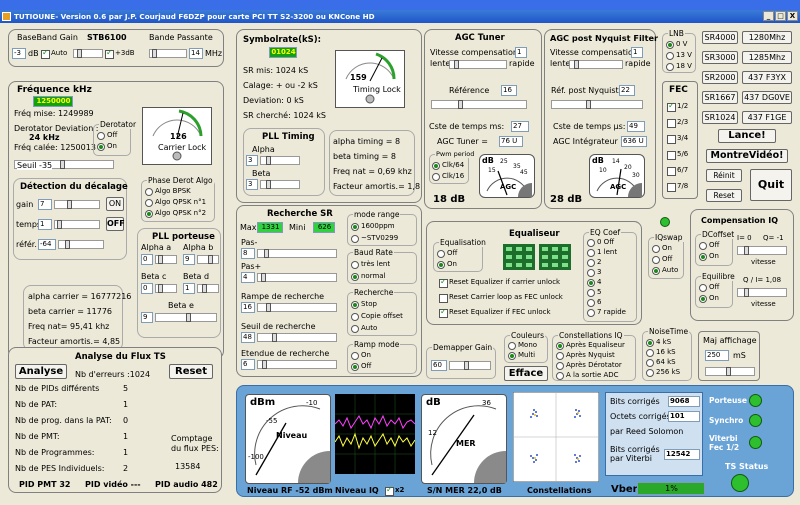 Image resolution: width=800 pixels, height=505 pixels. I want to click on offset-ref-thumb, so click(67, 244).